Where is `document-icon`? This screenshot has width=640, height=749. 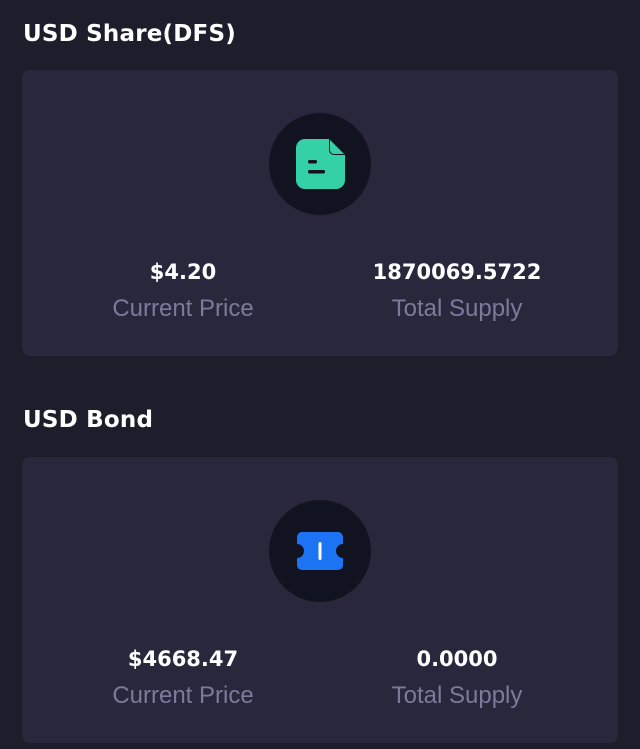
document-icon is located at coordinates (320, 164).